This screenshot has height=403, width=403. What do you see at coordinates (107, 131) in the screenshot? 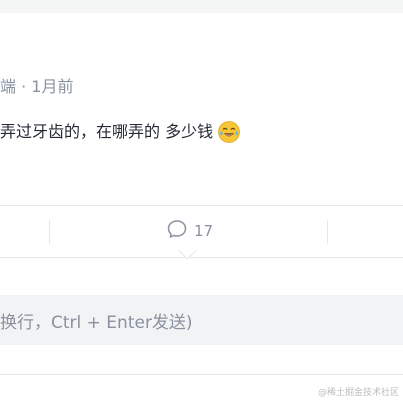
I see `comment-text: 弄过牙齿的，在哪弄的 多少钱` at bounding box center [107, 131].